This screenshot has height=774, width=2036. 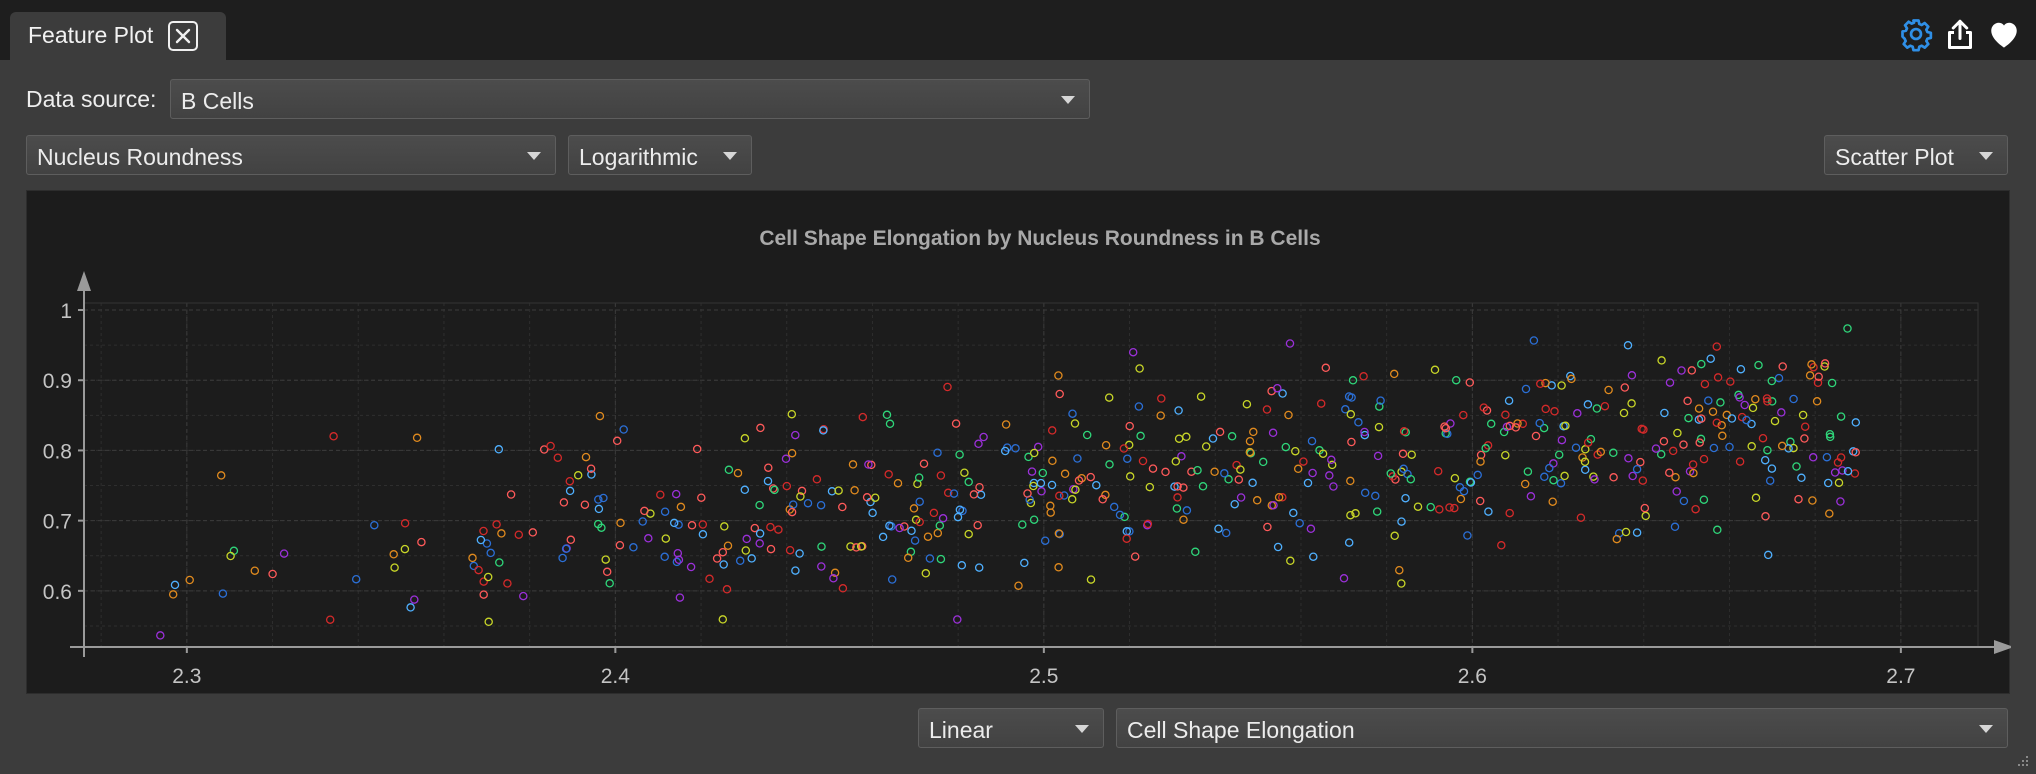 I want to click on export-icon, so click(x=1960, y=34).